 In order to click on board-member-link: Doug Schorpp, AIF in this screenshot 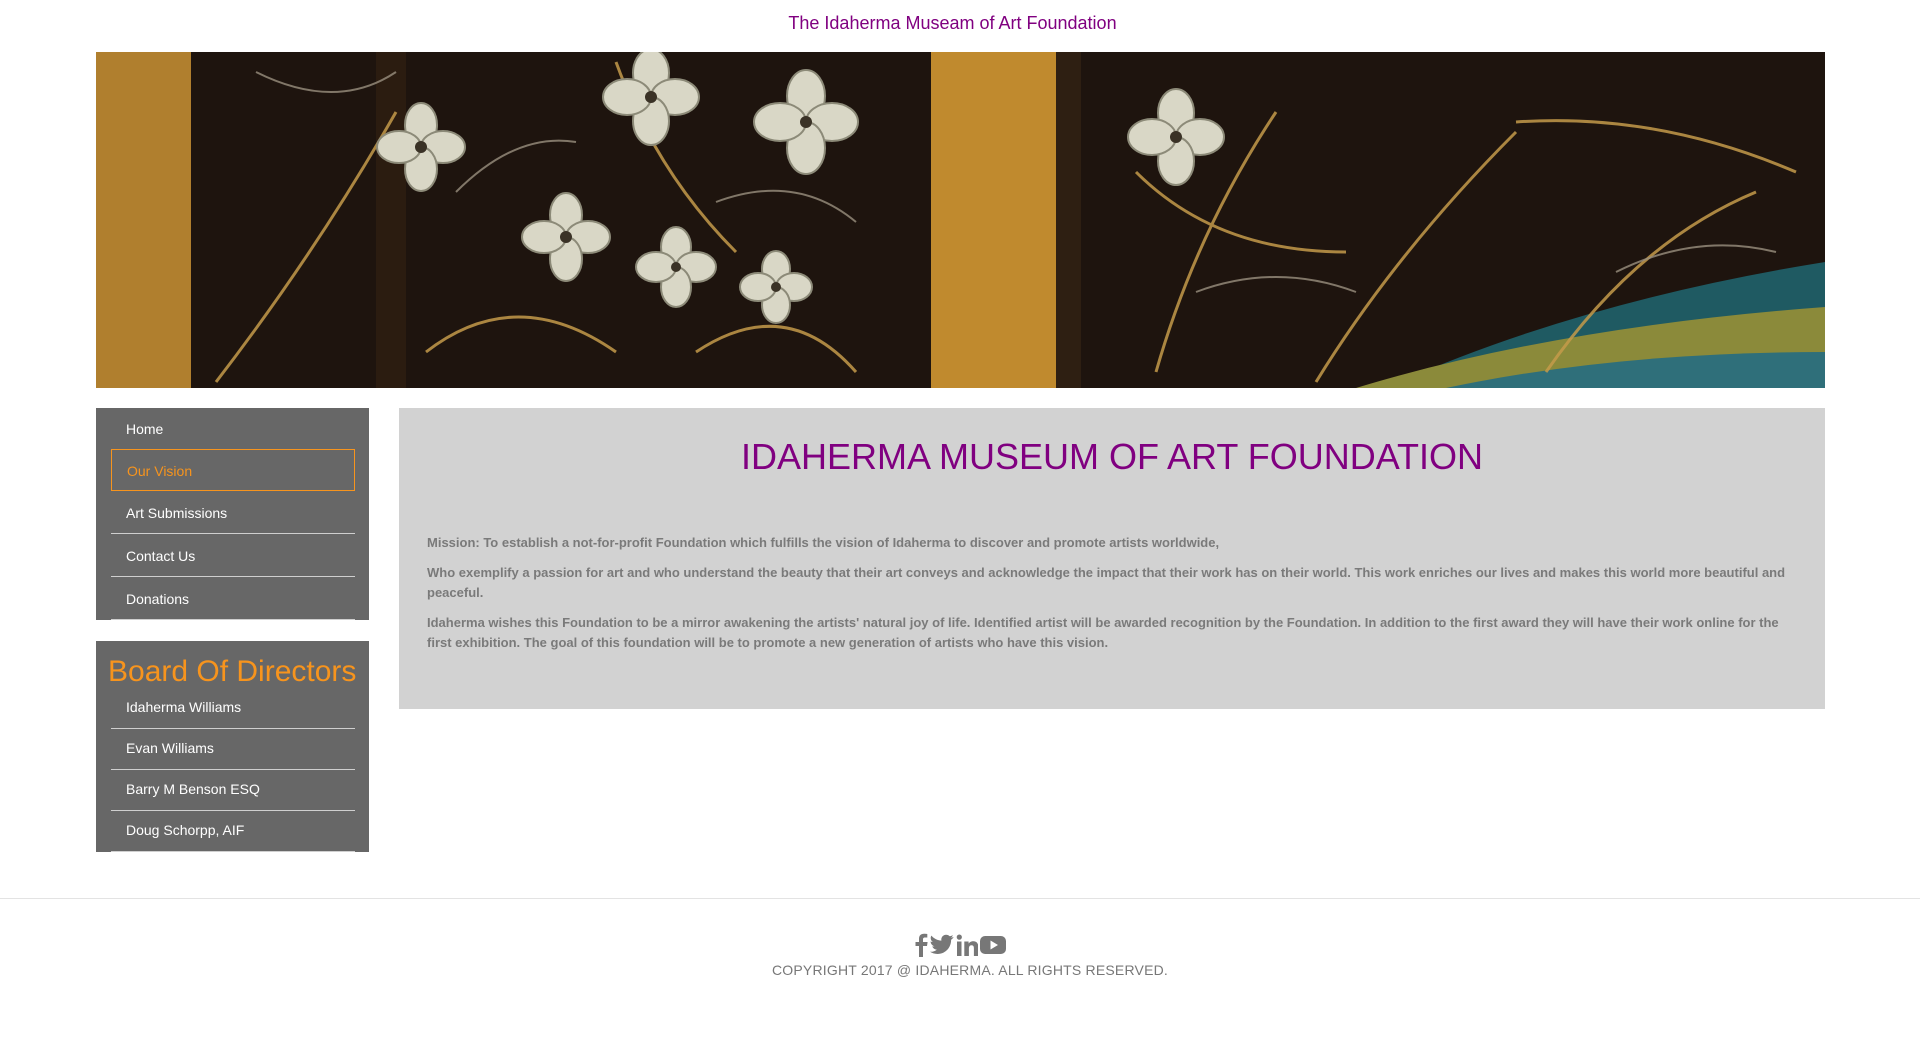, I will do `click(233, 831)`.